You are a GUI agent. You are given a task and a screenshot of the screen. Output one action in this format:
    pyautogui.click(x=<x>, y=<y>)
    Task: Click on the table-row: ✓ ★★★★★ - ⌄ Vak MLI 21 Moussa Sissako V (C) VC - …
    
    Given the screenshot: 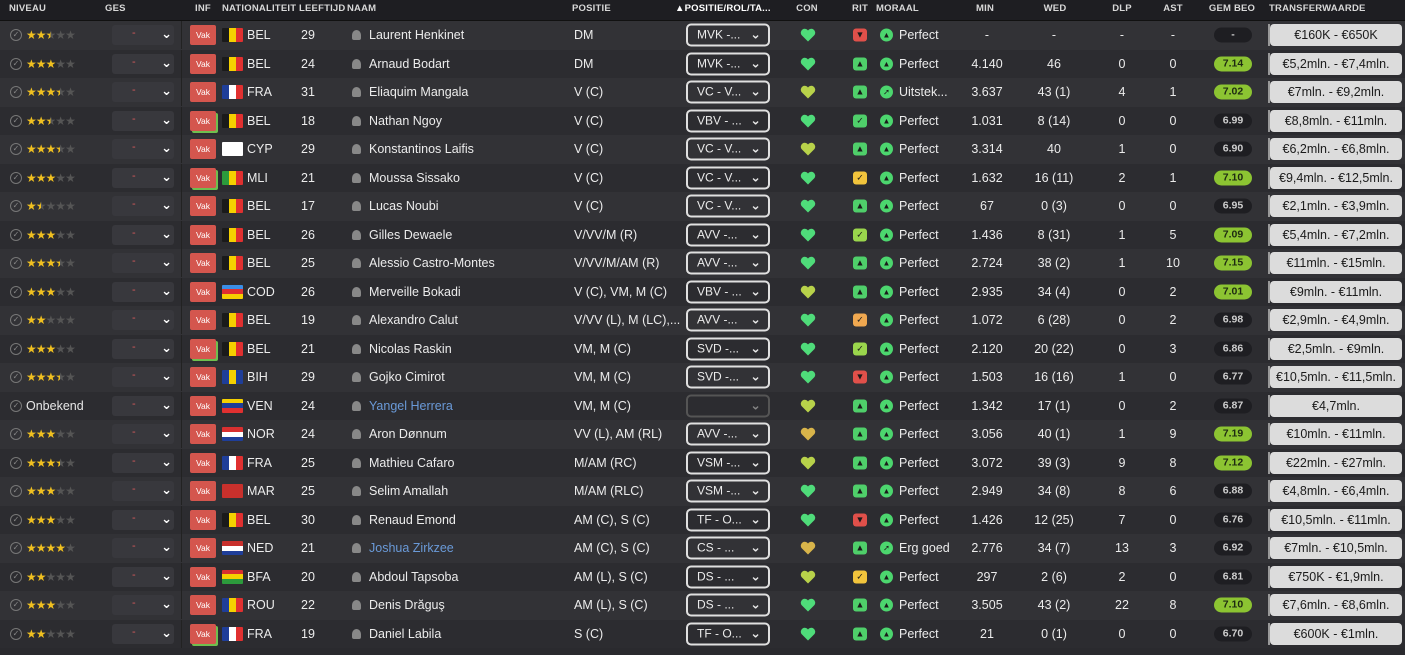 What is the action you would take?
    pyautogui.click(x=702, y=177)
    